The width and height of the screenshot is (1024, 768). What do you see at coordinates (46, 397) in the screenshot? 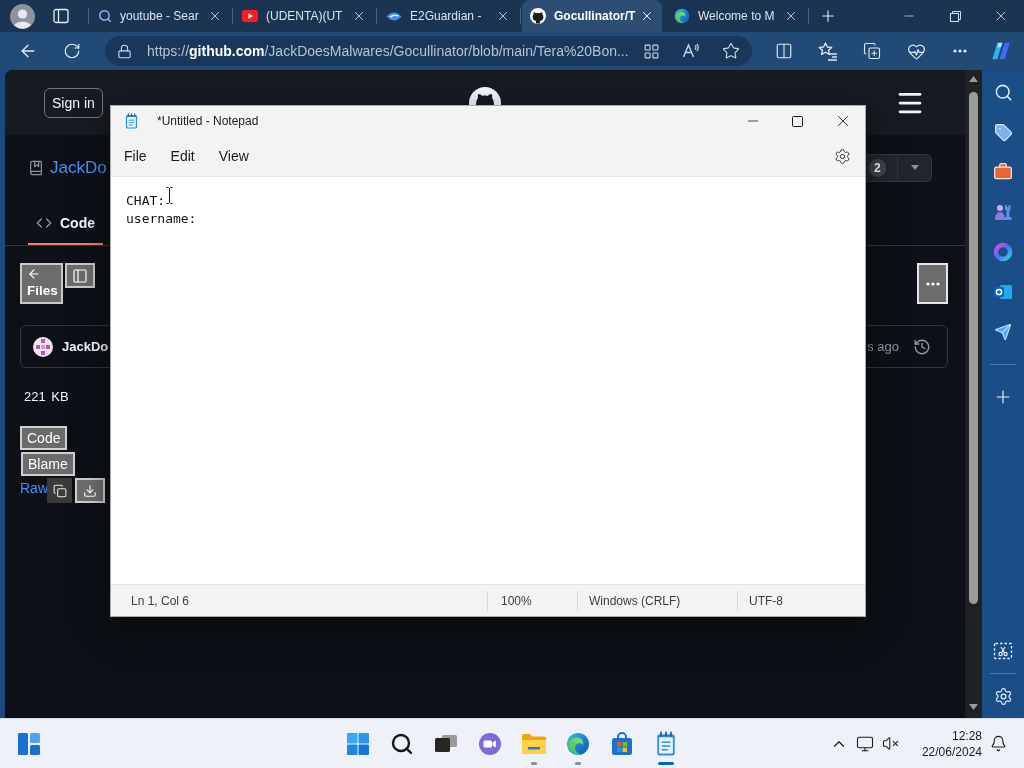
I see `file-size: 221 KB` at bounding box center [46, 397].